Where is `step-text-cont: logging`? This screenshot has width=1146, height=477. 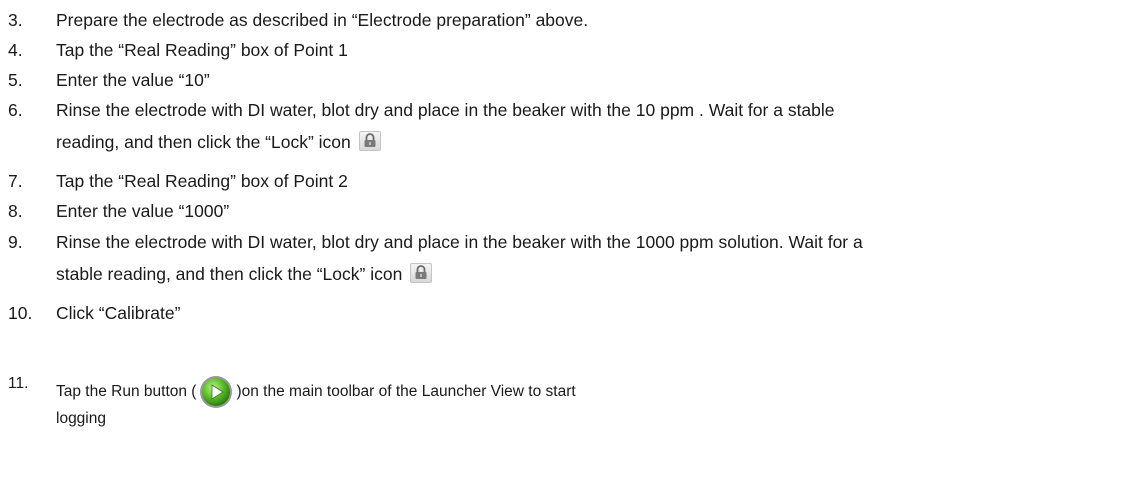
step-text-cont: logging is located at coordinates (81, 418).